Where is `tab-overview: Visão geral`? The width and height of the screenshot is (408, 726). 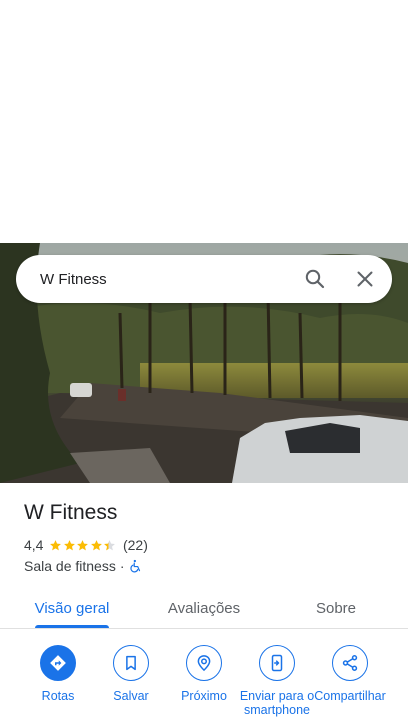
tab-overview: Visão geral is located at coordinates (72, 608).